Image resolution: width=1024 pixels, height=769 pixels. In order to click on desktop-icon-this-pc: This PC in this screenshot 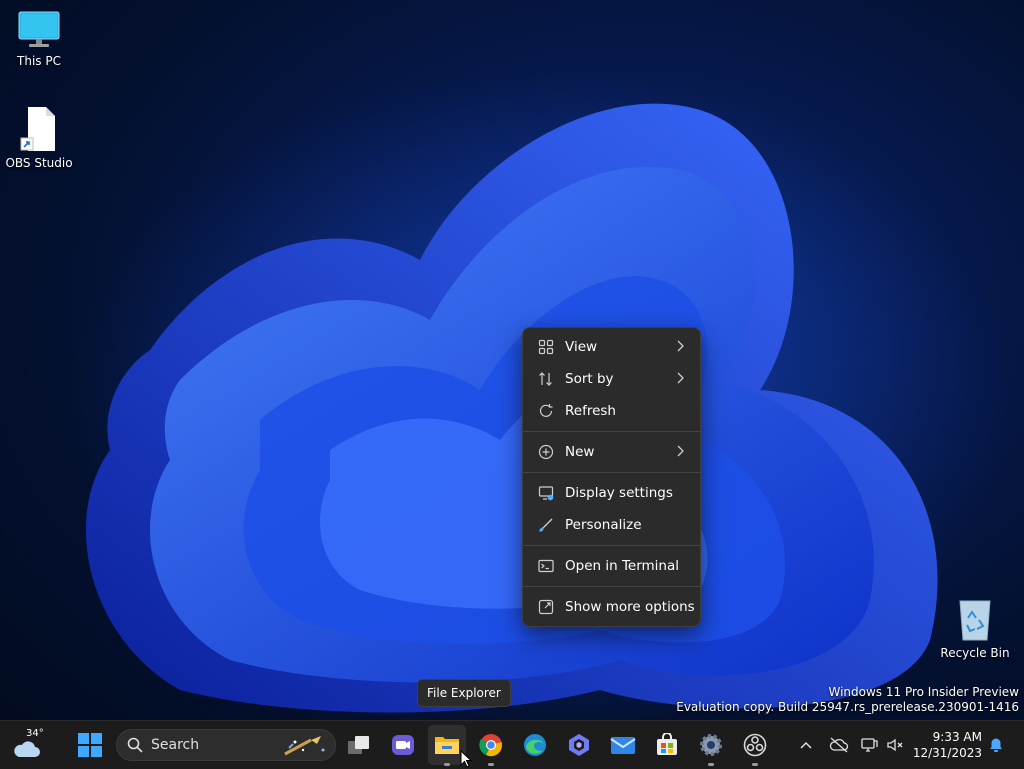, I will do `click(39, 39)`.